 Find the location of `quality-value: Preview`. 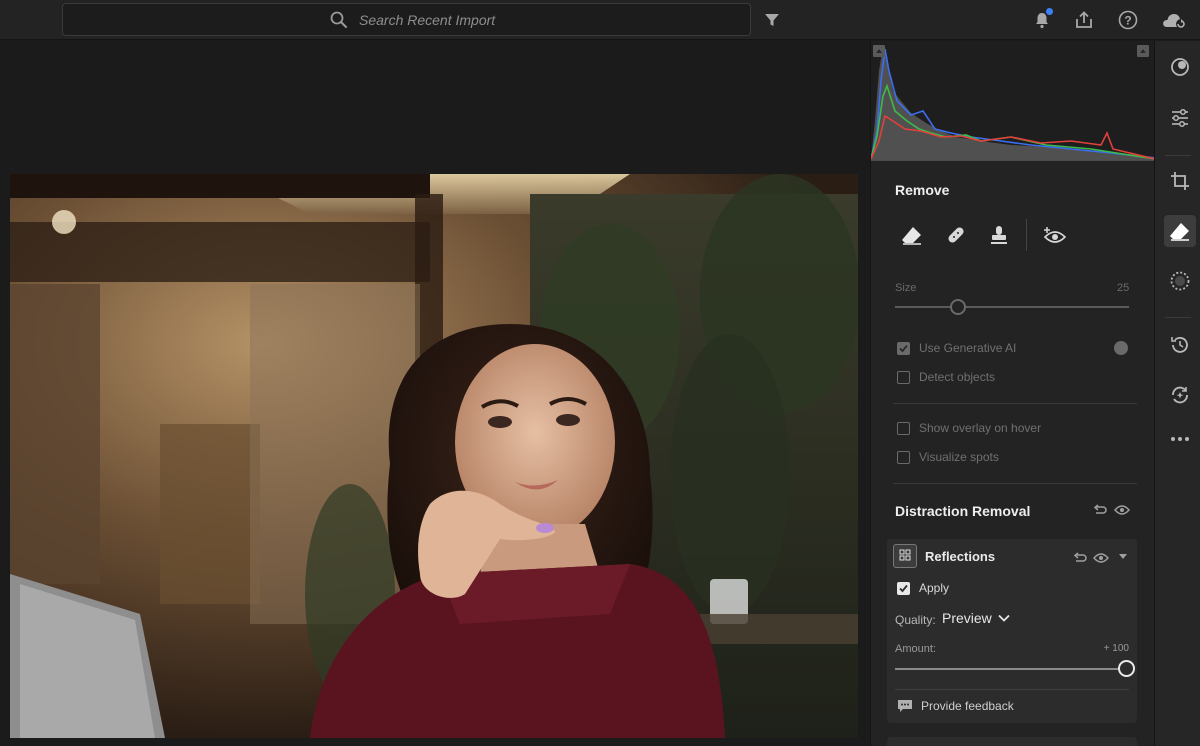

quality-value: Preview is located at coordinates (967, 618).